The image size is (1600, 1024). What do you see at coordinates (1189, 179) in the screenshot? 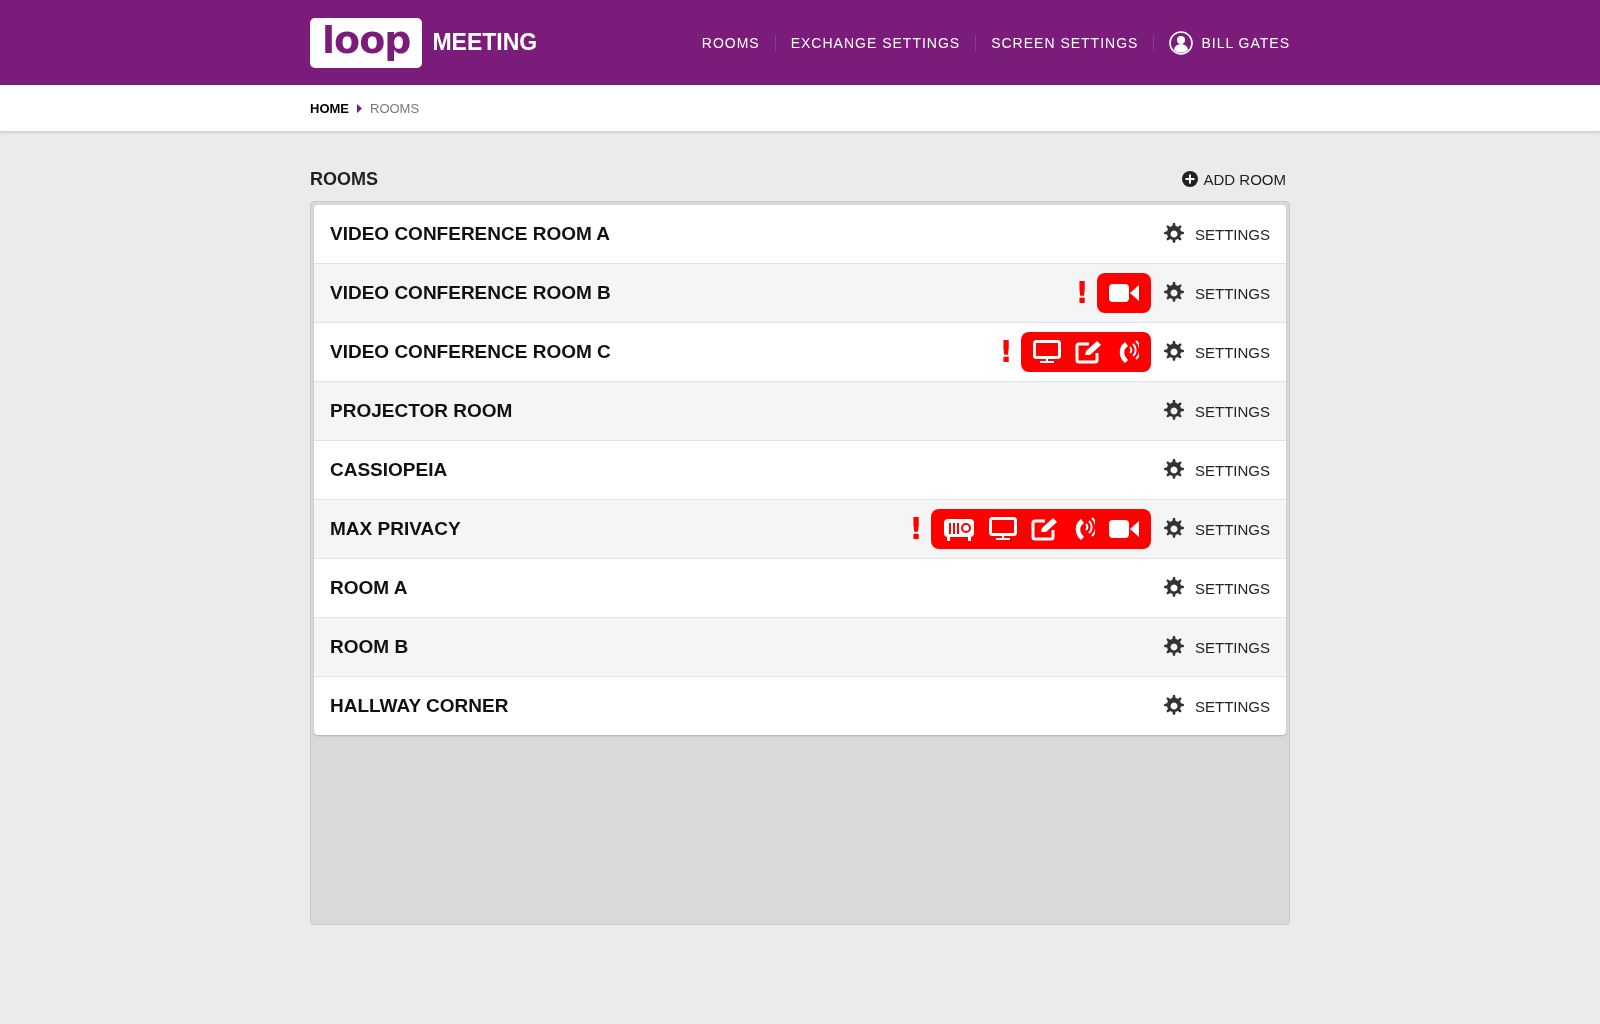
I see `plus-circle-icon` at bounding box center [1189, 179].